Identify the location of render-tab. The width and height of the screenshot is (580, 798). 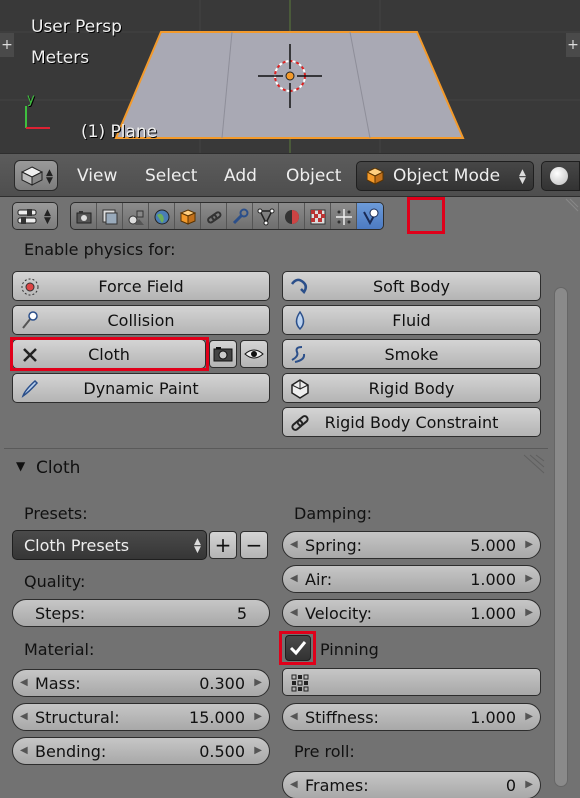
(84, 216).